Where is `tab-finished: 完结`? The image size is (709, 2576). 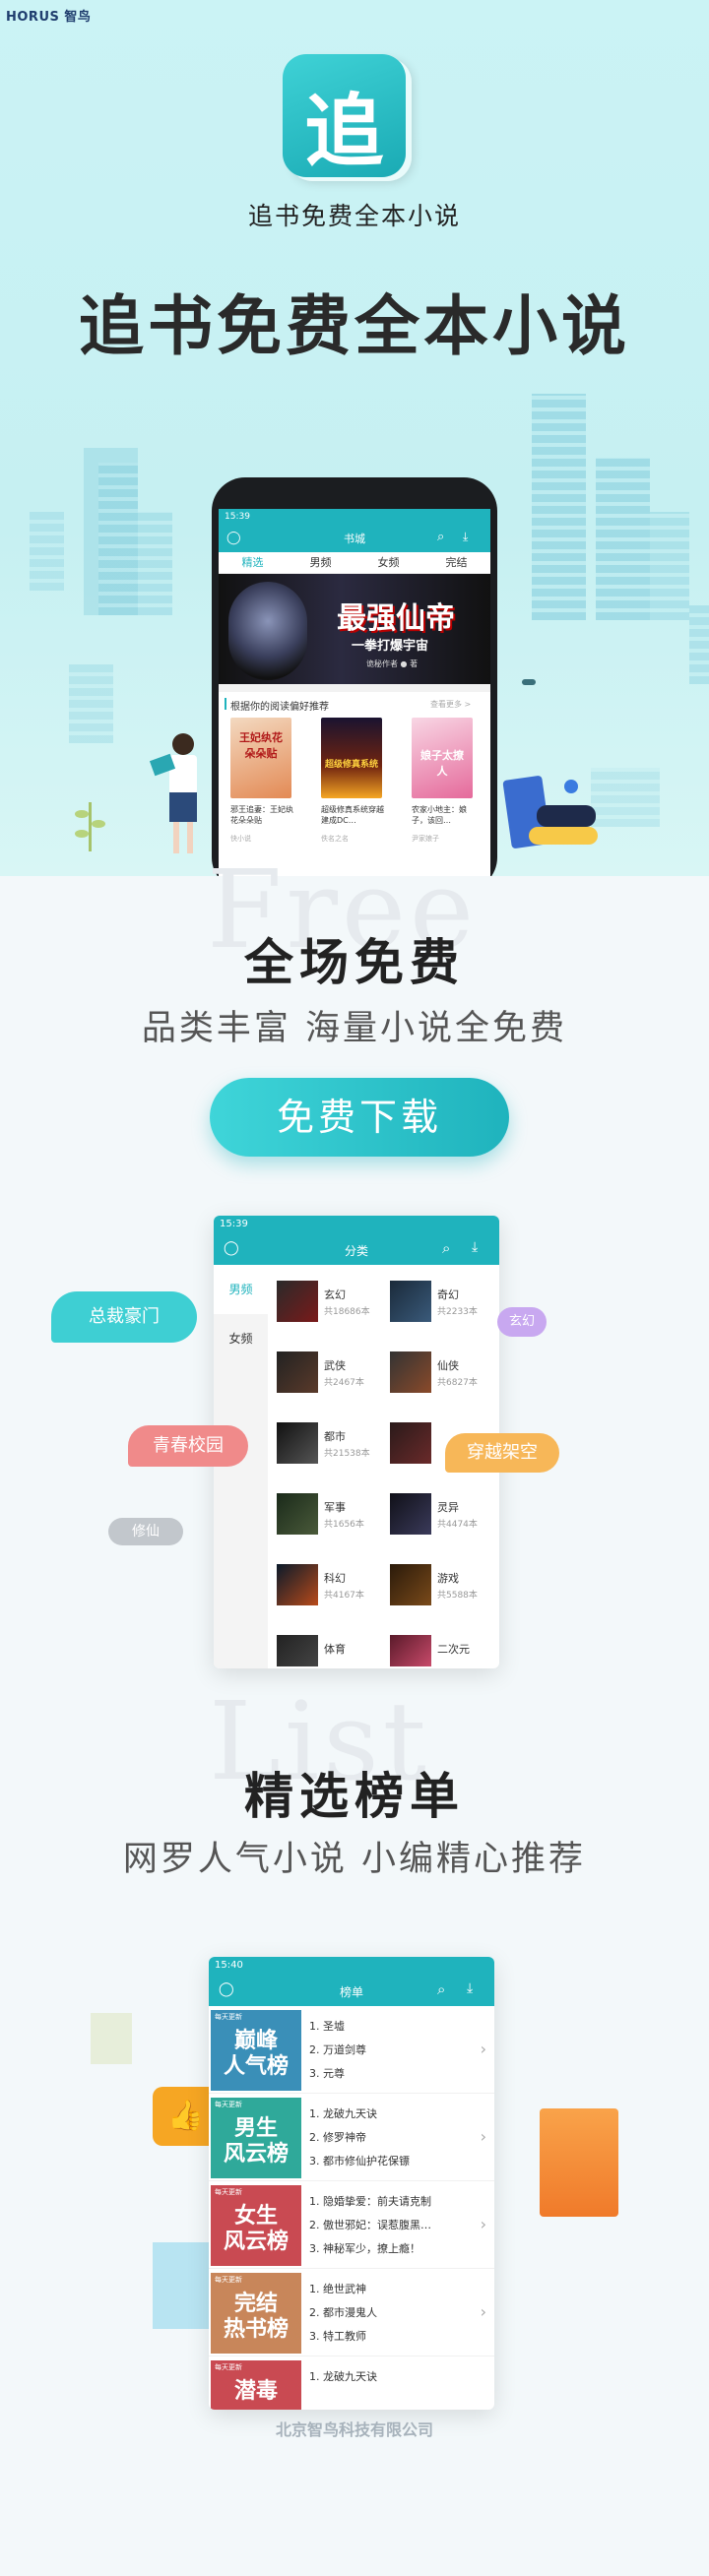
tab-finished: 完结 is located at coordinates (457, 562).